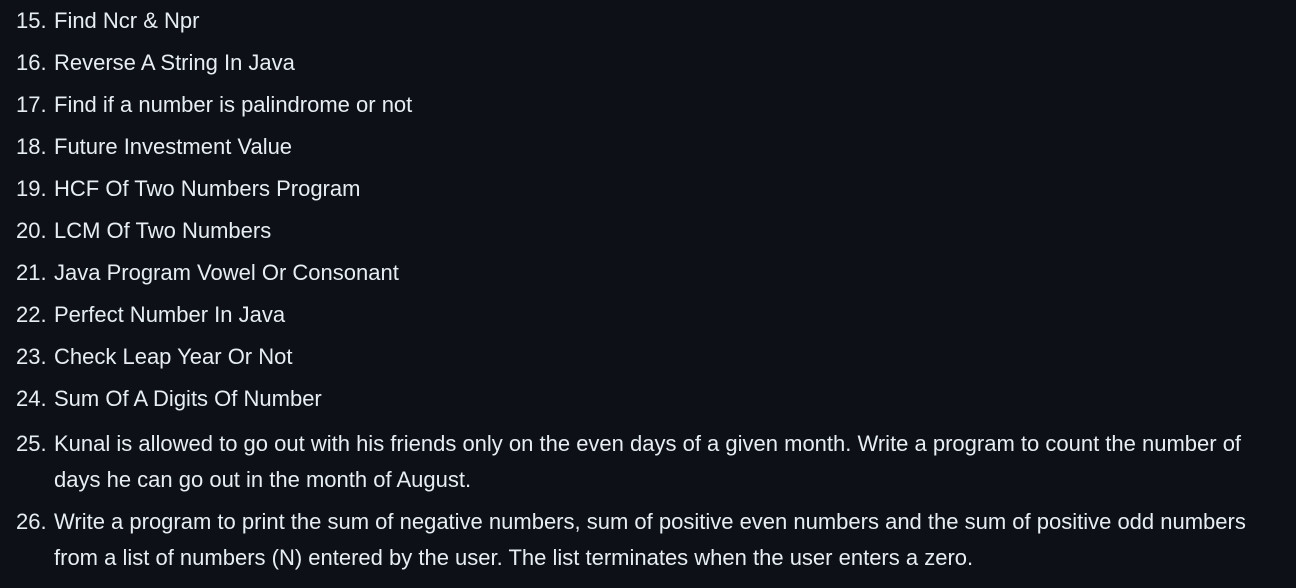 This screenshot has height=588, width=1296. Describe the element at coordinates (31, 230) in the screenshot. I see `list-item-number: 20.` at that location.